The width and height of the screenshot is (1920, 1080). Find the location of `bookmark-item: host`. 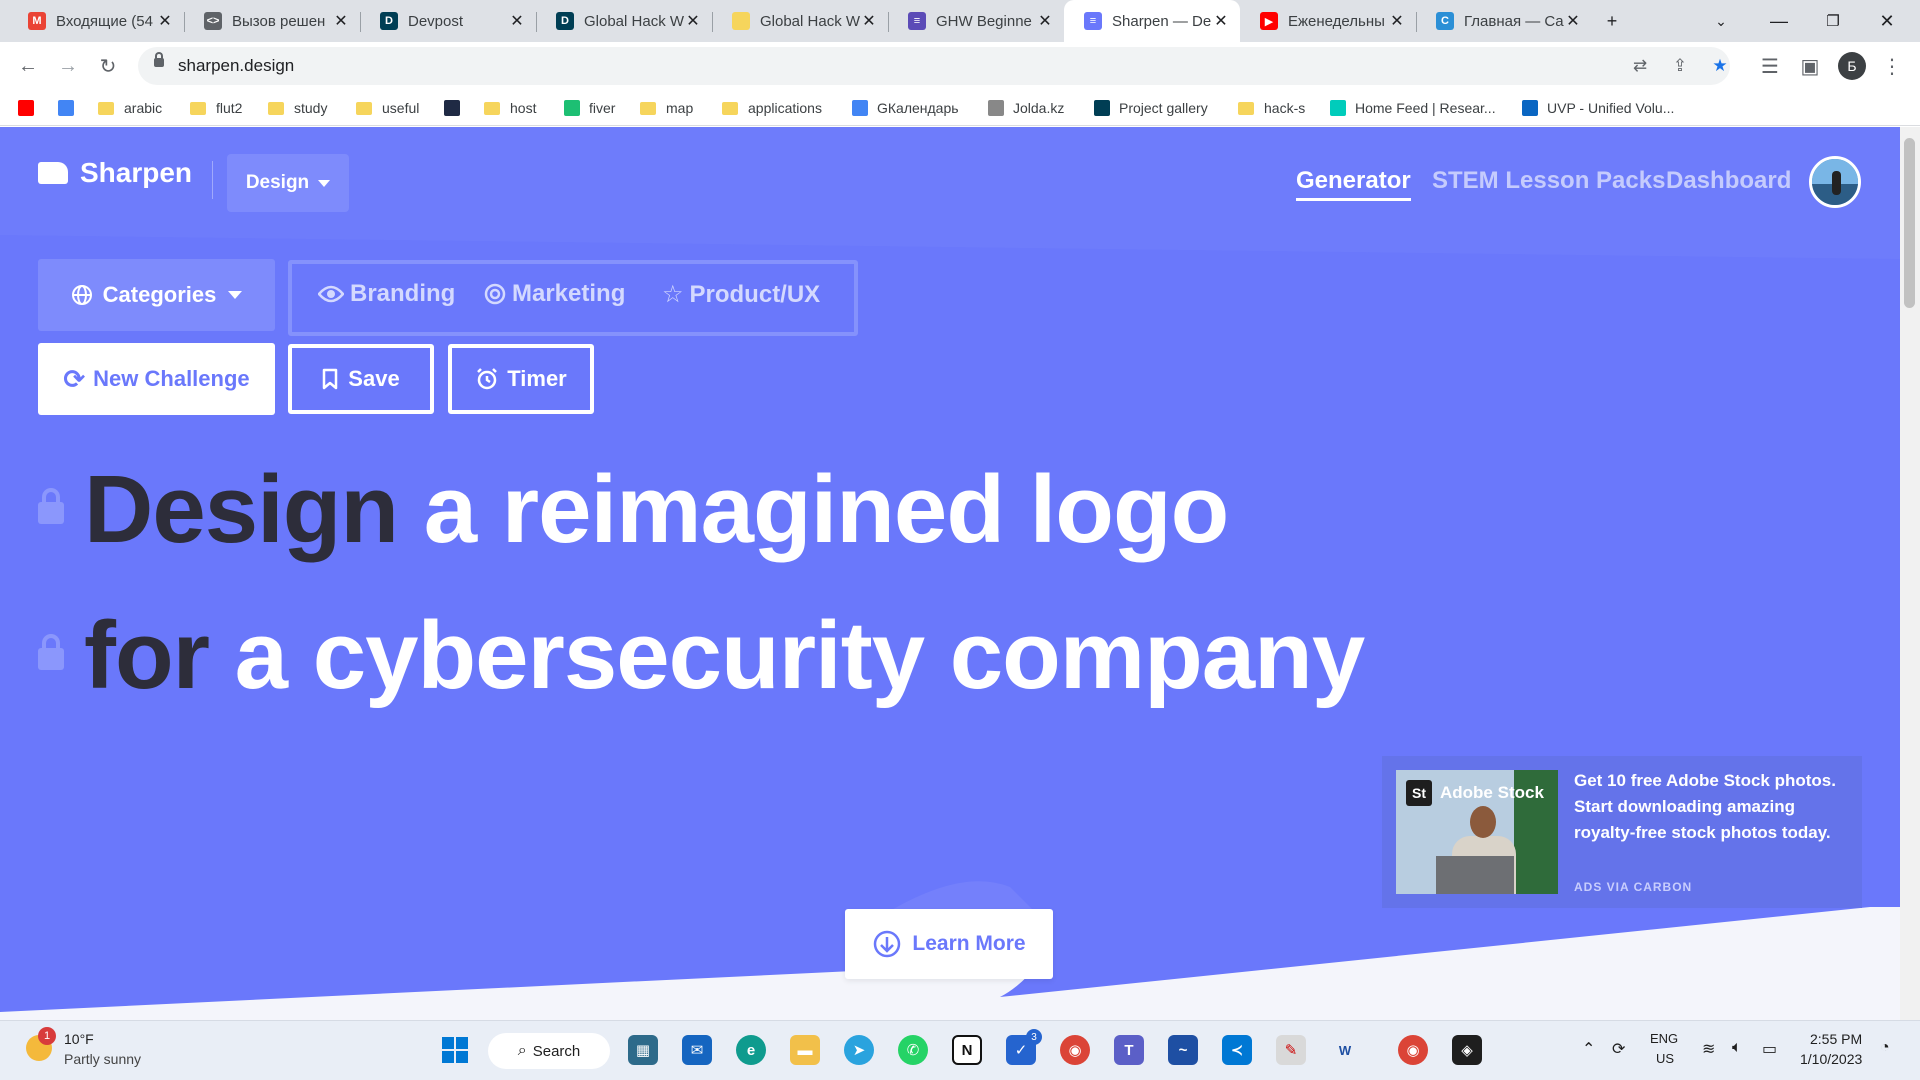

bookmark-item: host is located at coordinates (510, 108).